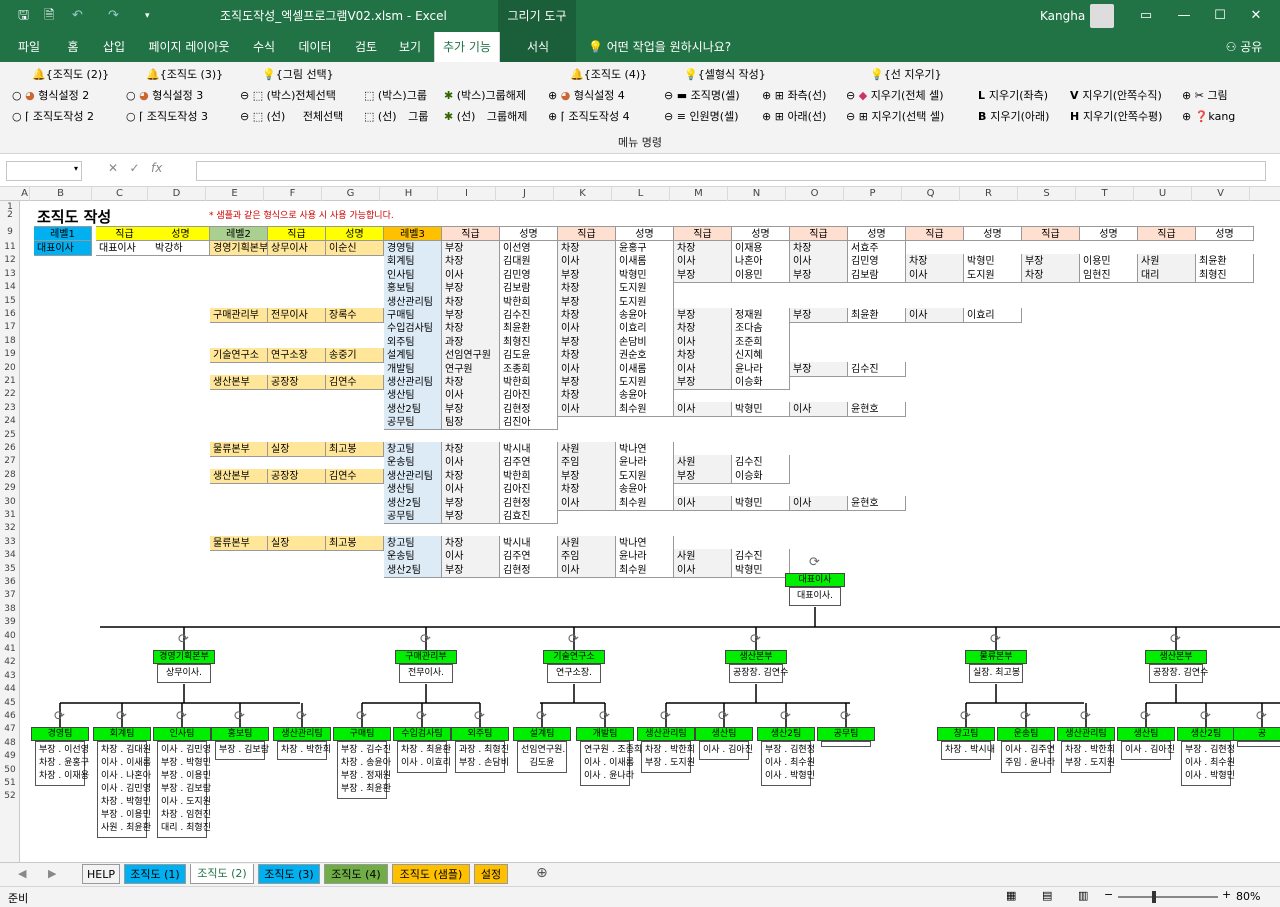 Image resolution: width=1280 pixels, height=907 pixels. What do you see at coordinates (608, 75) in the screenshot?
I see `menu-orgchart-4: 🔔{조직도 (4)}` at bounding box center [608, 75].